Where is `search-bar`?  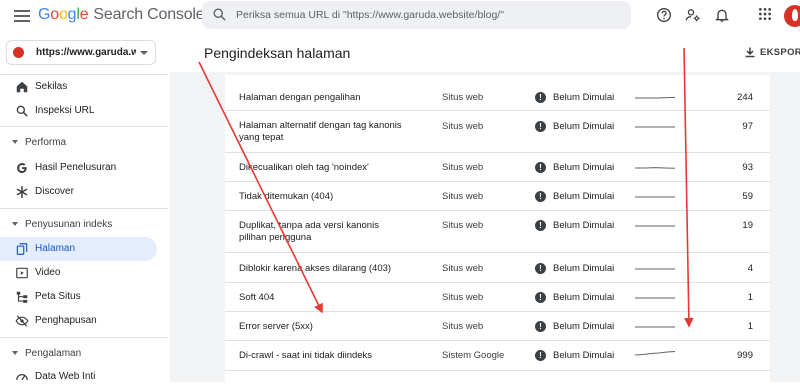
search-bar is located at coordinates (416, 15).